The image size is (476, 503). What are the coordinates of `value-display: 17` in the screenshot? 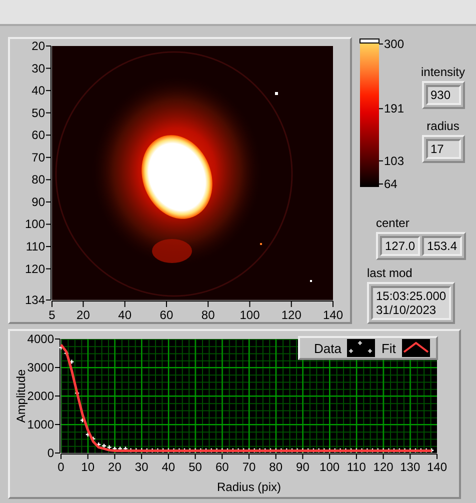 It's located at (443, 149).